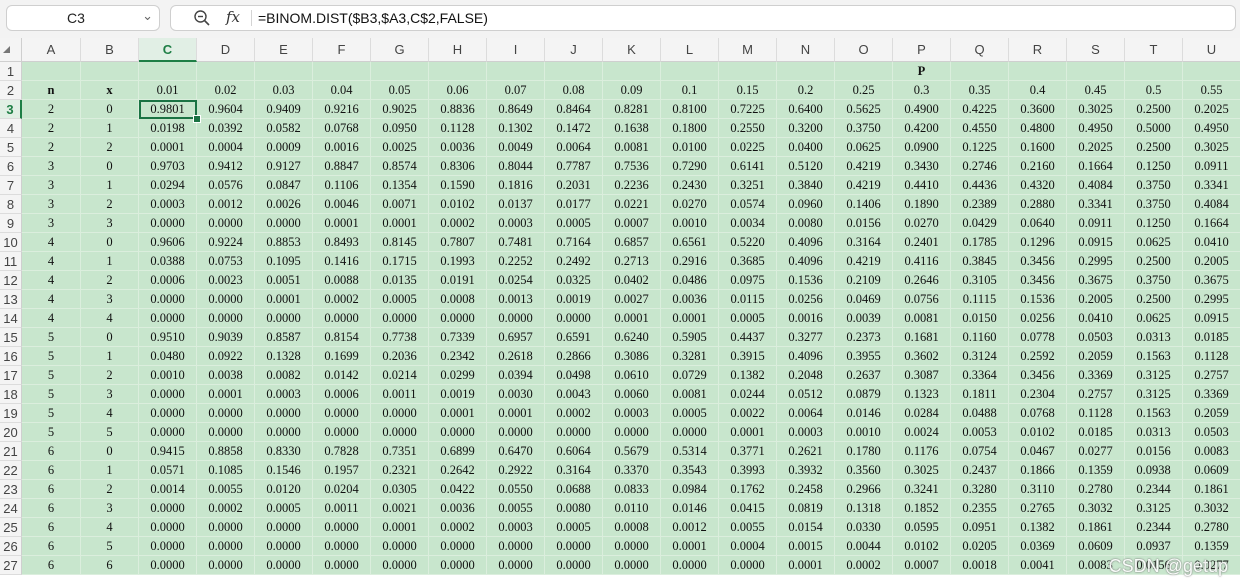  What do you see at coordinates (922, 50) in the screenshot?
I see `col-header-p: P` at bounding box center [922, 50].